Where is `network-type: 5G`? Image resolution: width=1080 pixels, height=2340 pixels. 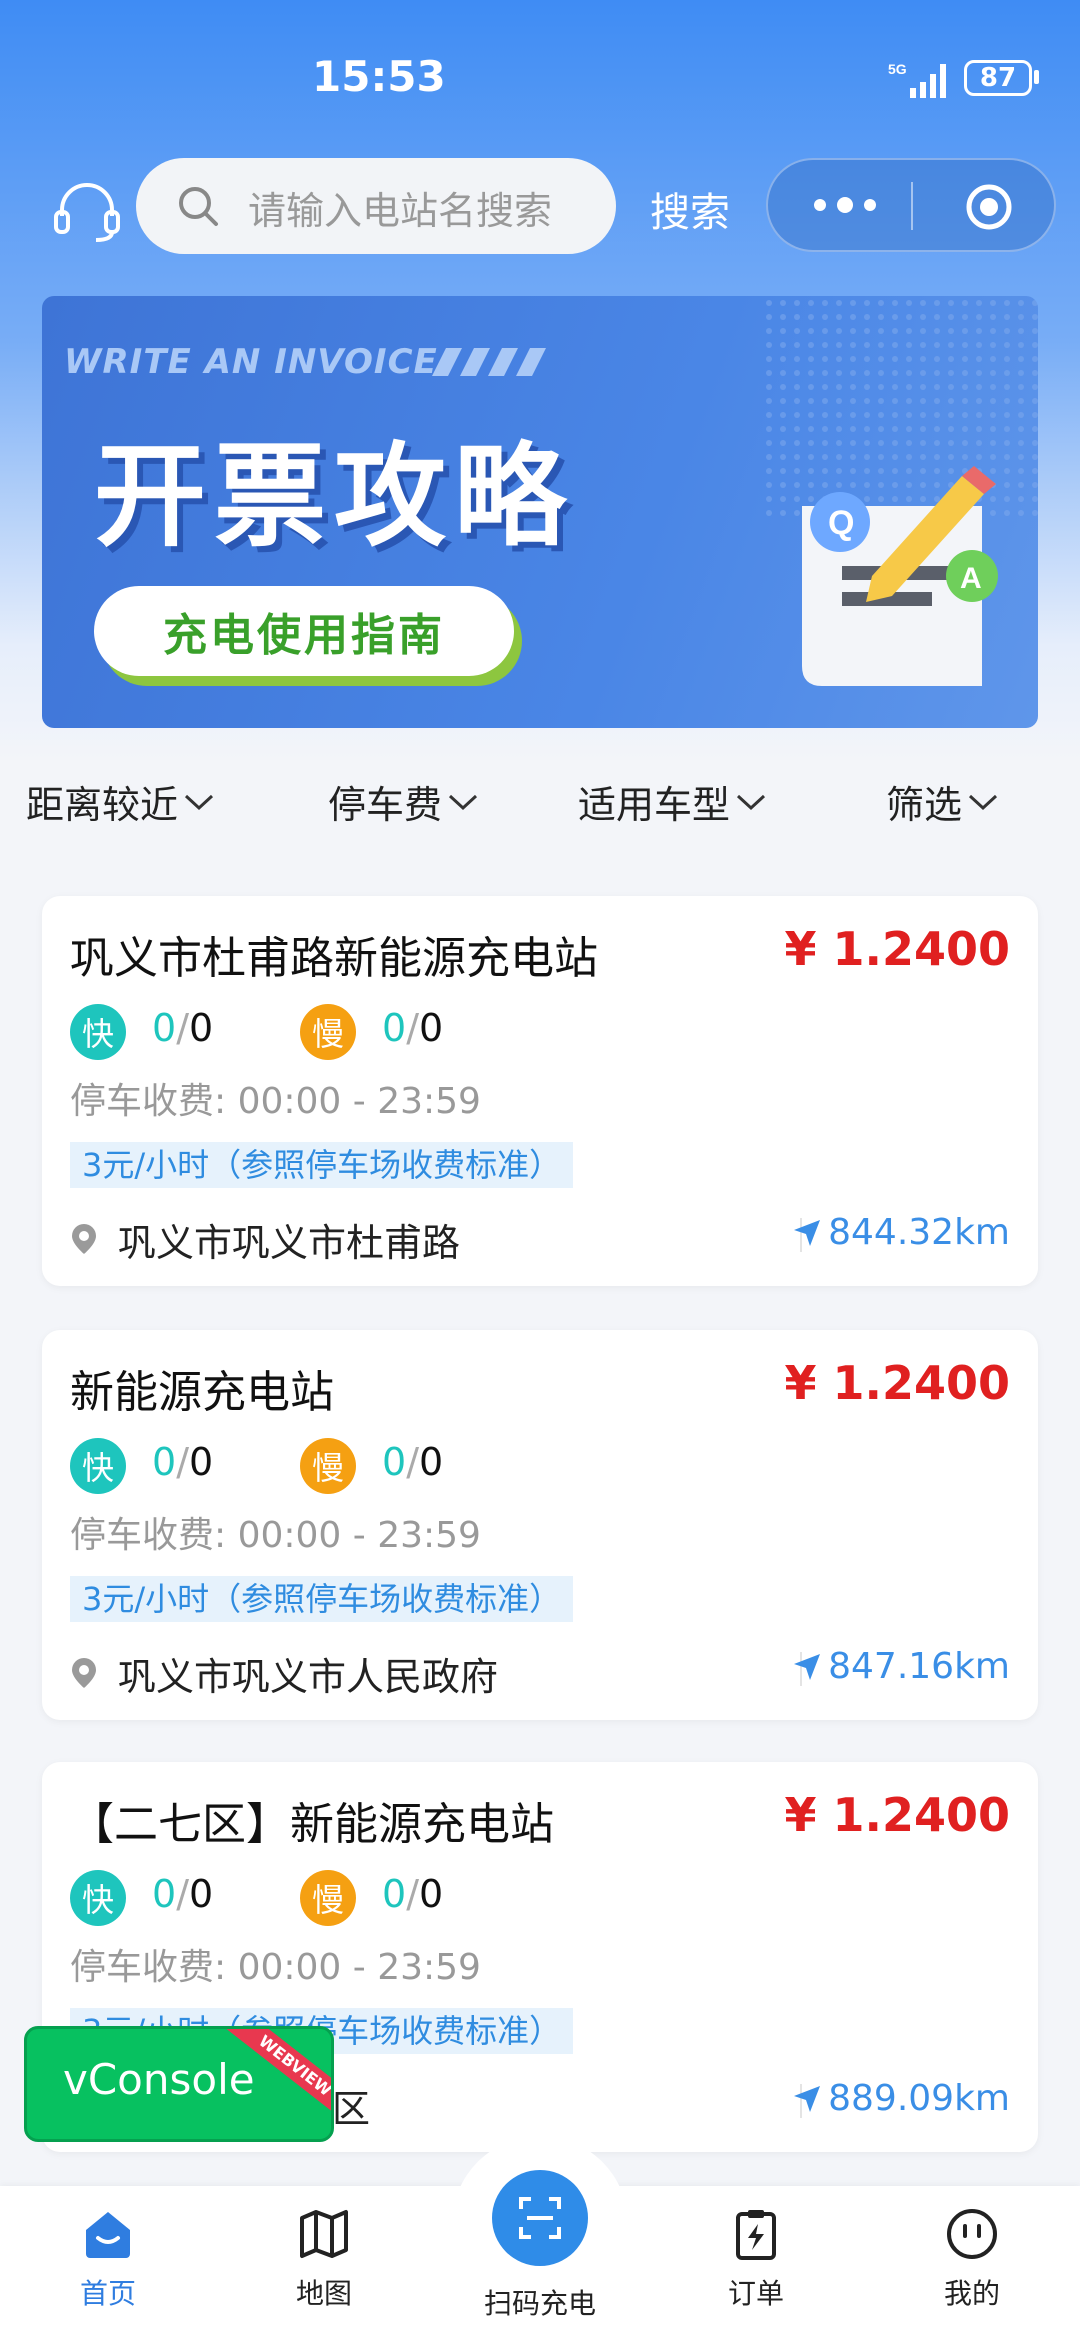 network-type: 5G is located at coordinates (897, 69).